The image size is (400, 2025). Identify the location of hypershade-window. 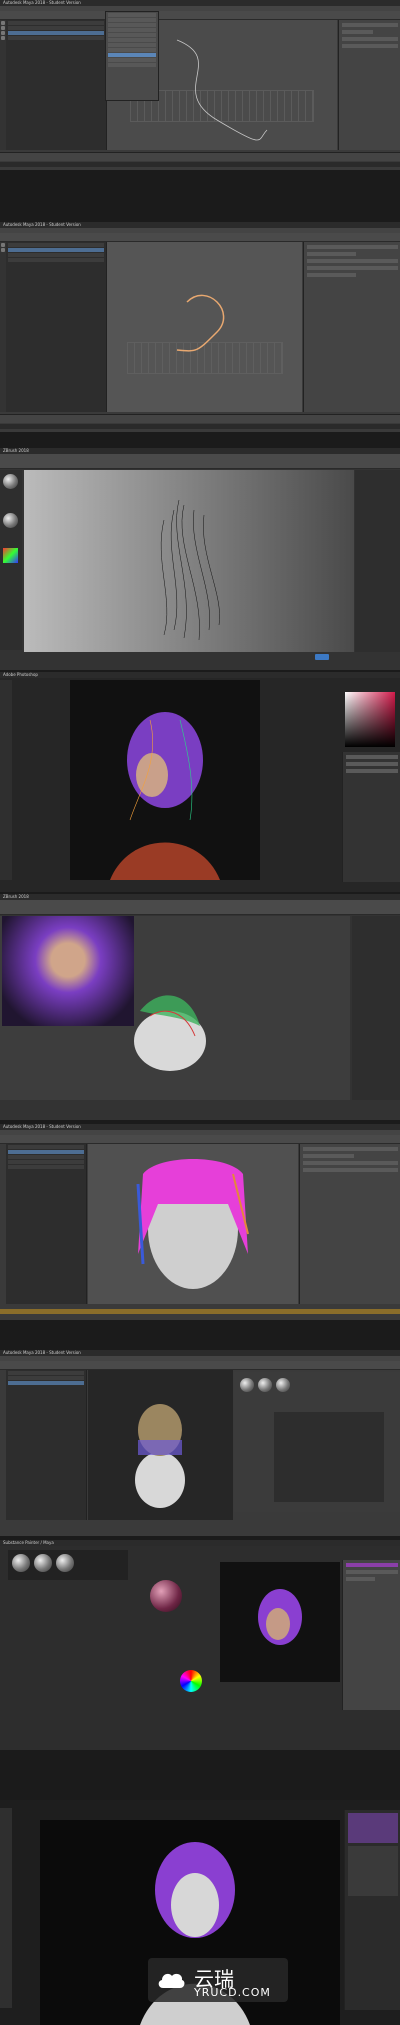
(317, 1442).